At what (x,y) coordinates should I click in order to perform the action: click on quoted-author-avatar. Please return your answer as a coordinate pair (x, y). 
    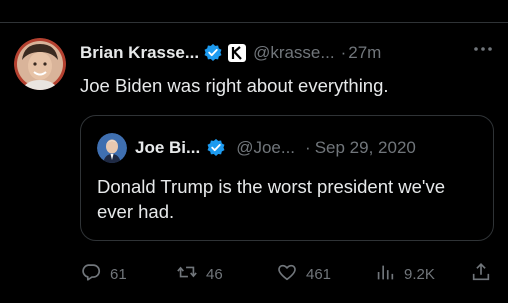
    Looking at the image, I should click on (112, 148).